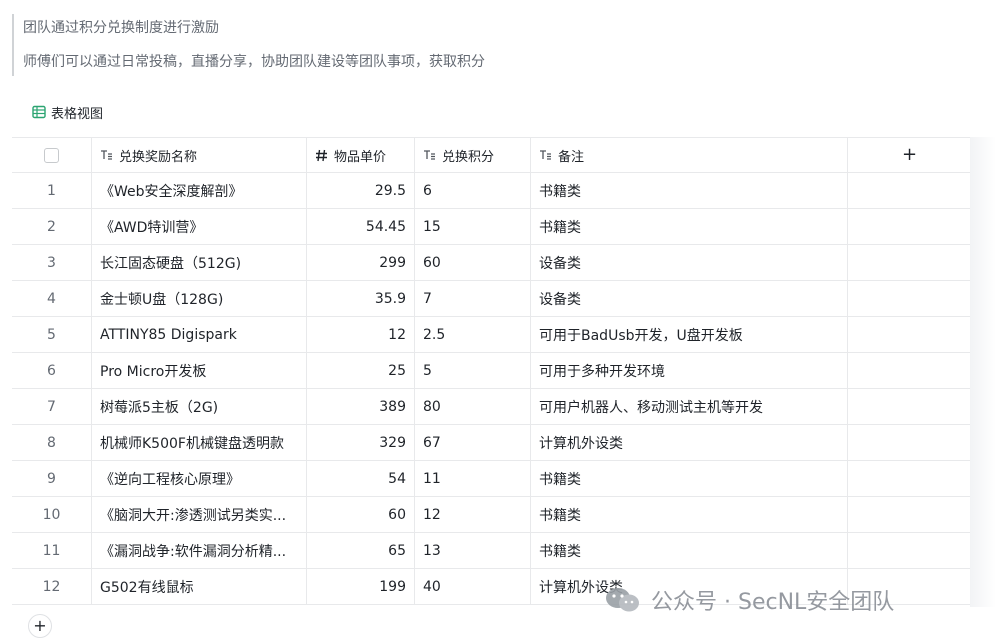 The height and width of the screenshot is (640, 996). What do you see at coordinates (77, 114) in the screenshot?
I see `table-view-label: 表格视图` at bounding box center [77, 114].